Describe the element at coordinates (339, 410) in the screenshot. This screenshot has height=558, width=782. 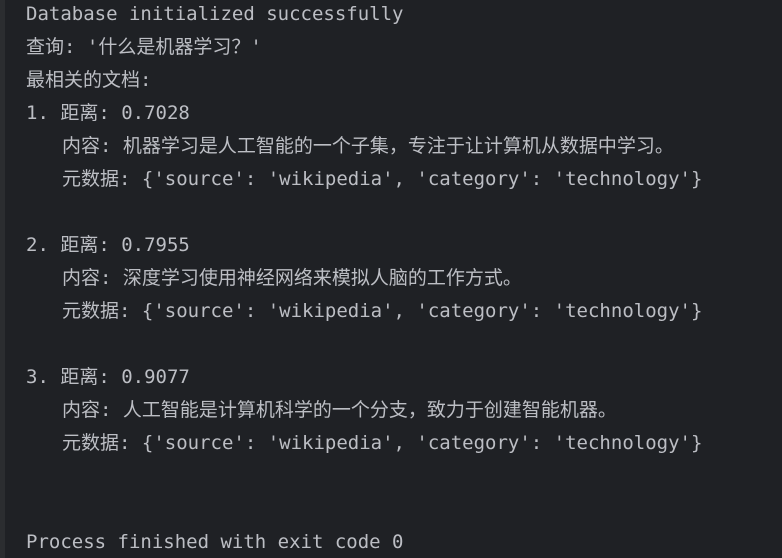
I see `result-3-content: 内容: 人工智能是计算机科学的一个分支，致力于创建智能机器。` at that location.